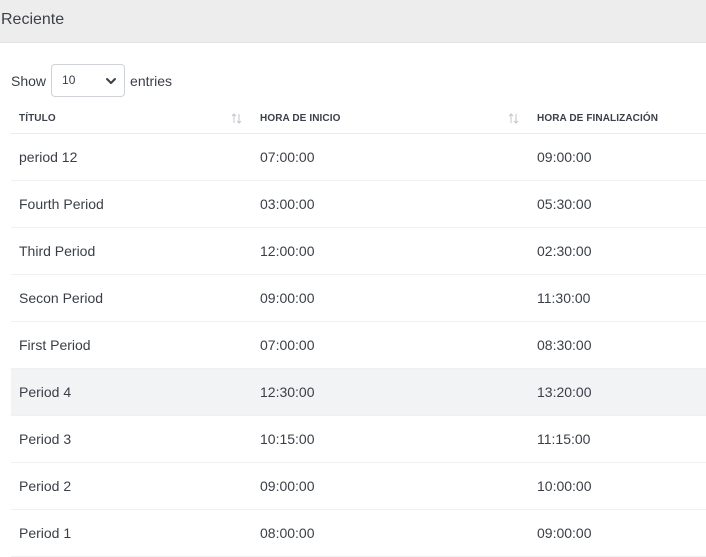 This screenshot has width=706, height=557. What do you see at coordinates (151, 80) in the screenshot?
I see `entries-label: entries` at bounding box center [151, 80].